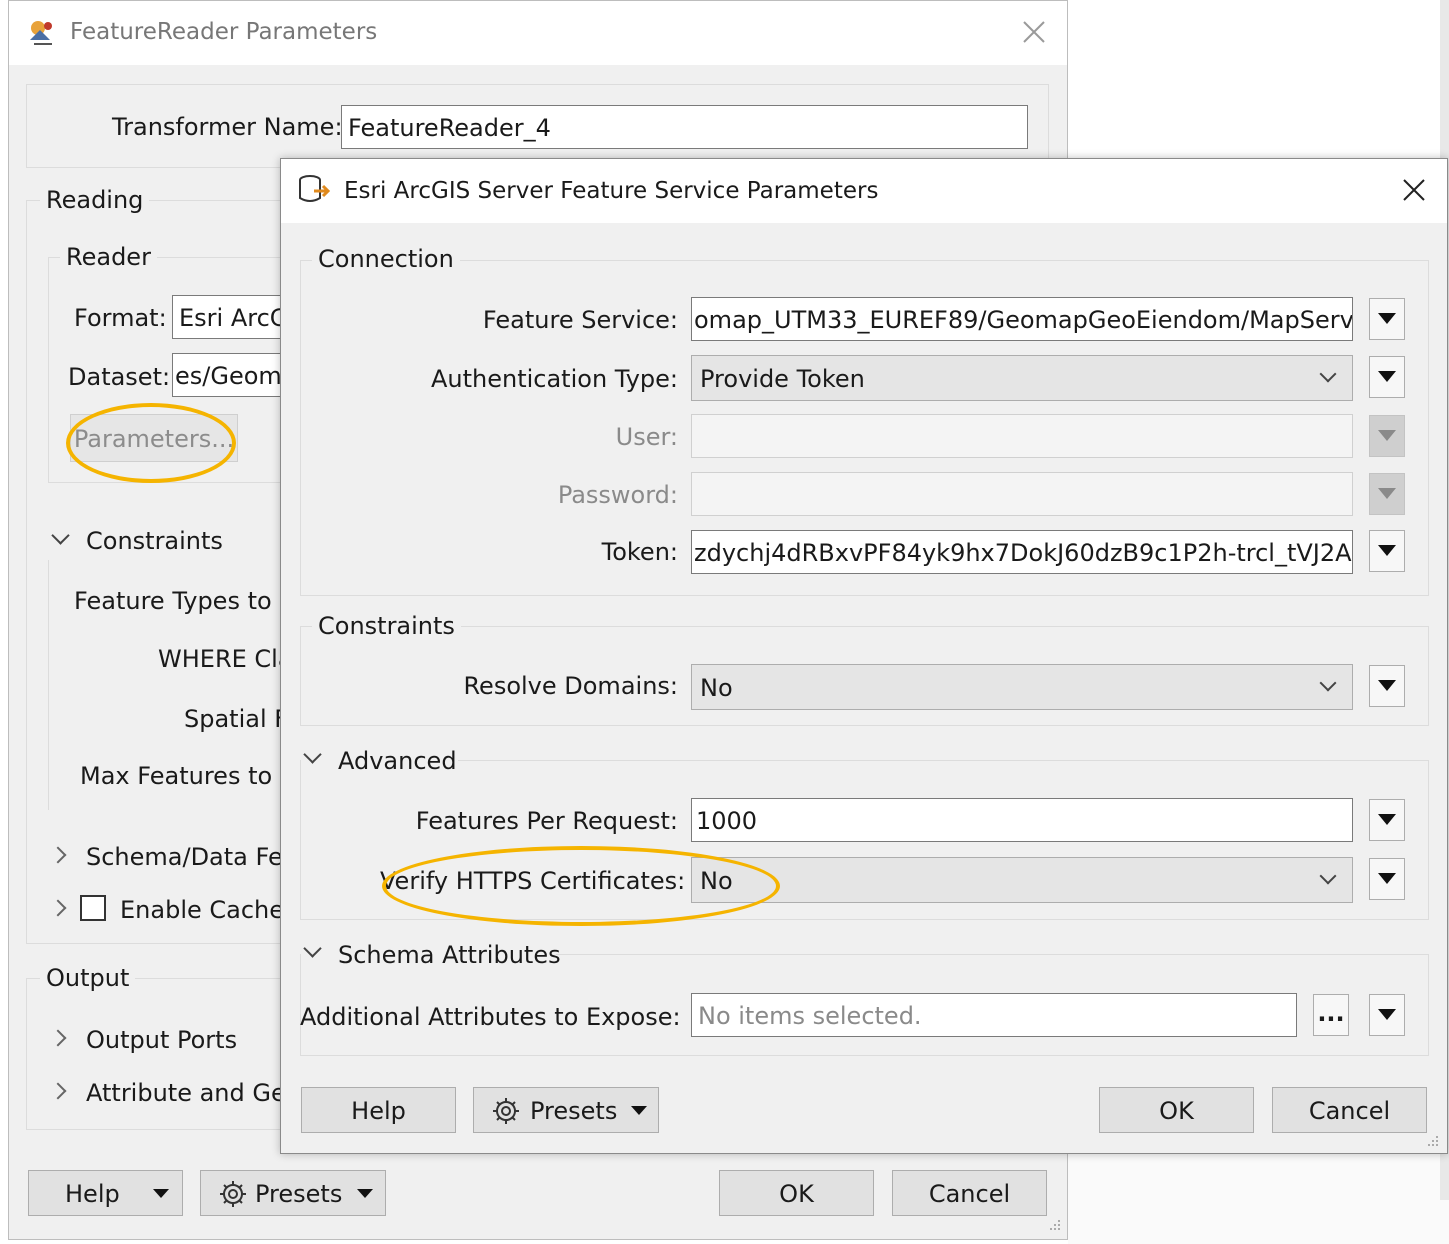  Describe the element at coordinates (1387, 494) in the screenshot. I see `password-menu-button` at that location.